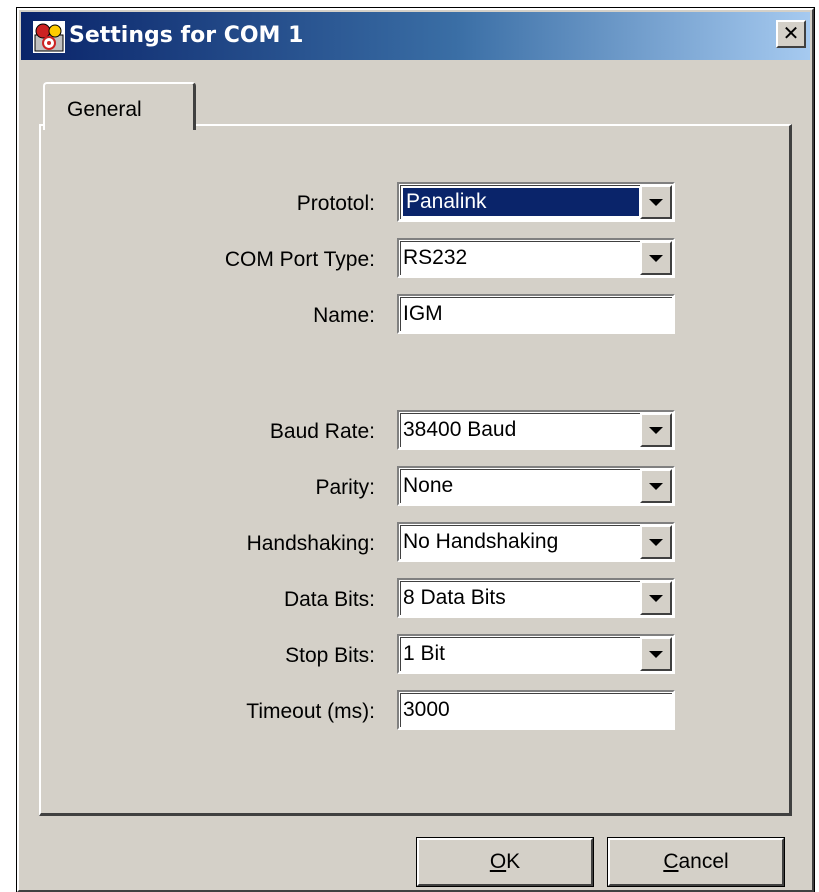  Describe the element at coordinates (299, 259) in the screenshot. I see `com-port-type-label: COM Port Type:` at that location.